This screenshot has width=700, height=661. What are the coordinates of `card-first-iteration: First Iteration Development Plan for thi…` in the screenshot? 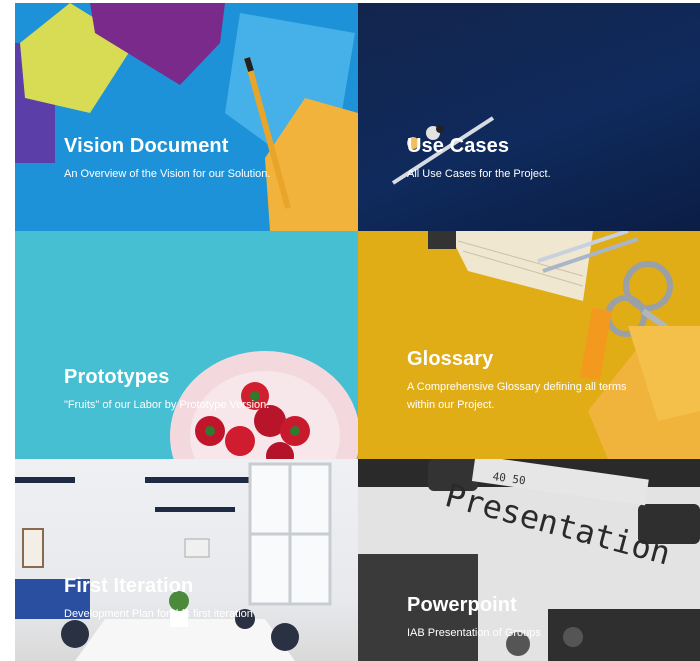 It's located at (186, 560).